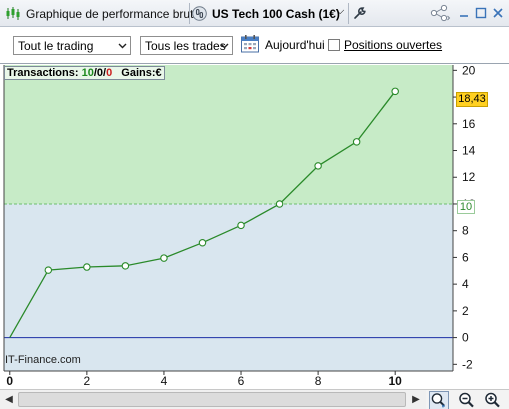 This screenshot has width=509, height=409. Describe the element at coordinates (469, 70) in the screenshot. I see `y-tick-label: 20` at that location.